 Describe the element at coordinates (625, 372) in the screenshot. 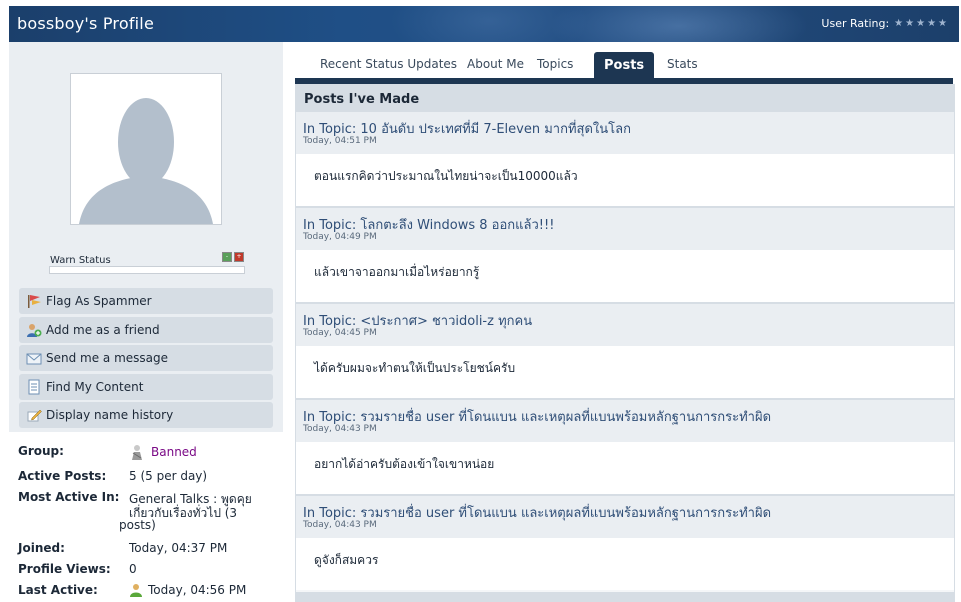

I see `post-body: ได้ครับผมจะทำตนให้เป็นประโยชน์ครับ` at that location.